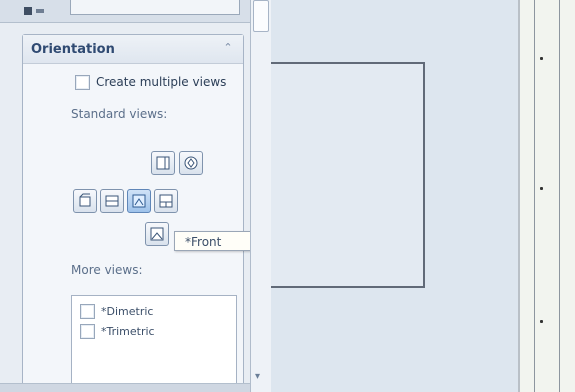  Describe the element at coordinates (73, 49) in the screenshot. I see `section-title: Orientation` at that location.